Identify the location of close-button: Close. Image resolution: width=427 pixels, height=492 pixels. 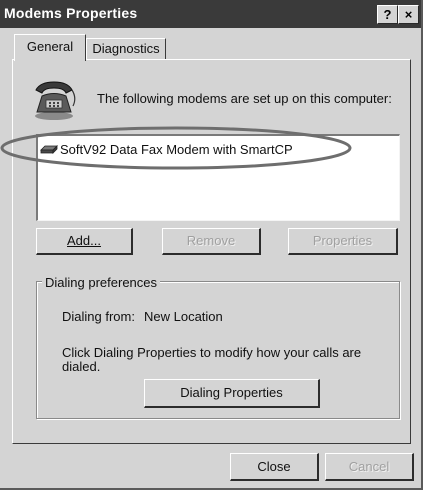
(274, 467).